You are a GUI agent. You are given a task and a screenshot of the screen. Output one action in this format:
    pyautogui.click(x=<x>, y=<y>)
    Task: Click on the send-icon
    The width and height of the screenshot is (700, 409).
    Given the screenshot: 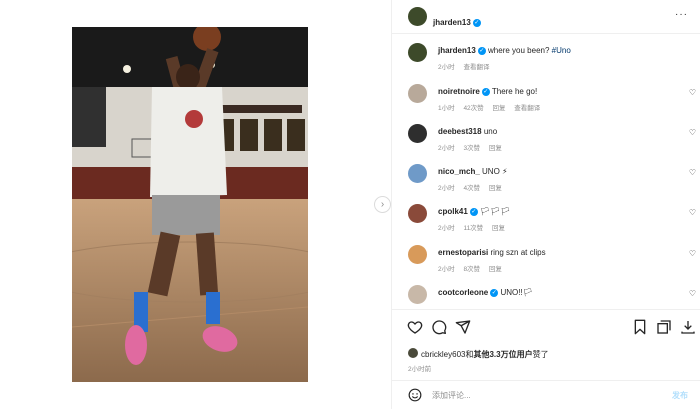 What is the action you would take?
    pyautogui.click(x=463, y=327)
    